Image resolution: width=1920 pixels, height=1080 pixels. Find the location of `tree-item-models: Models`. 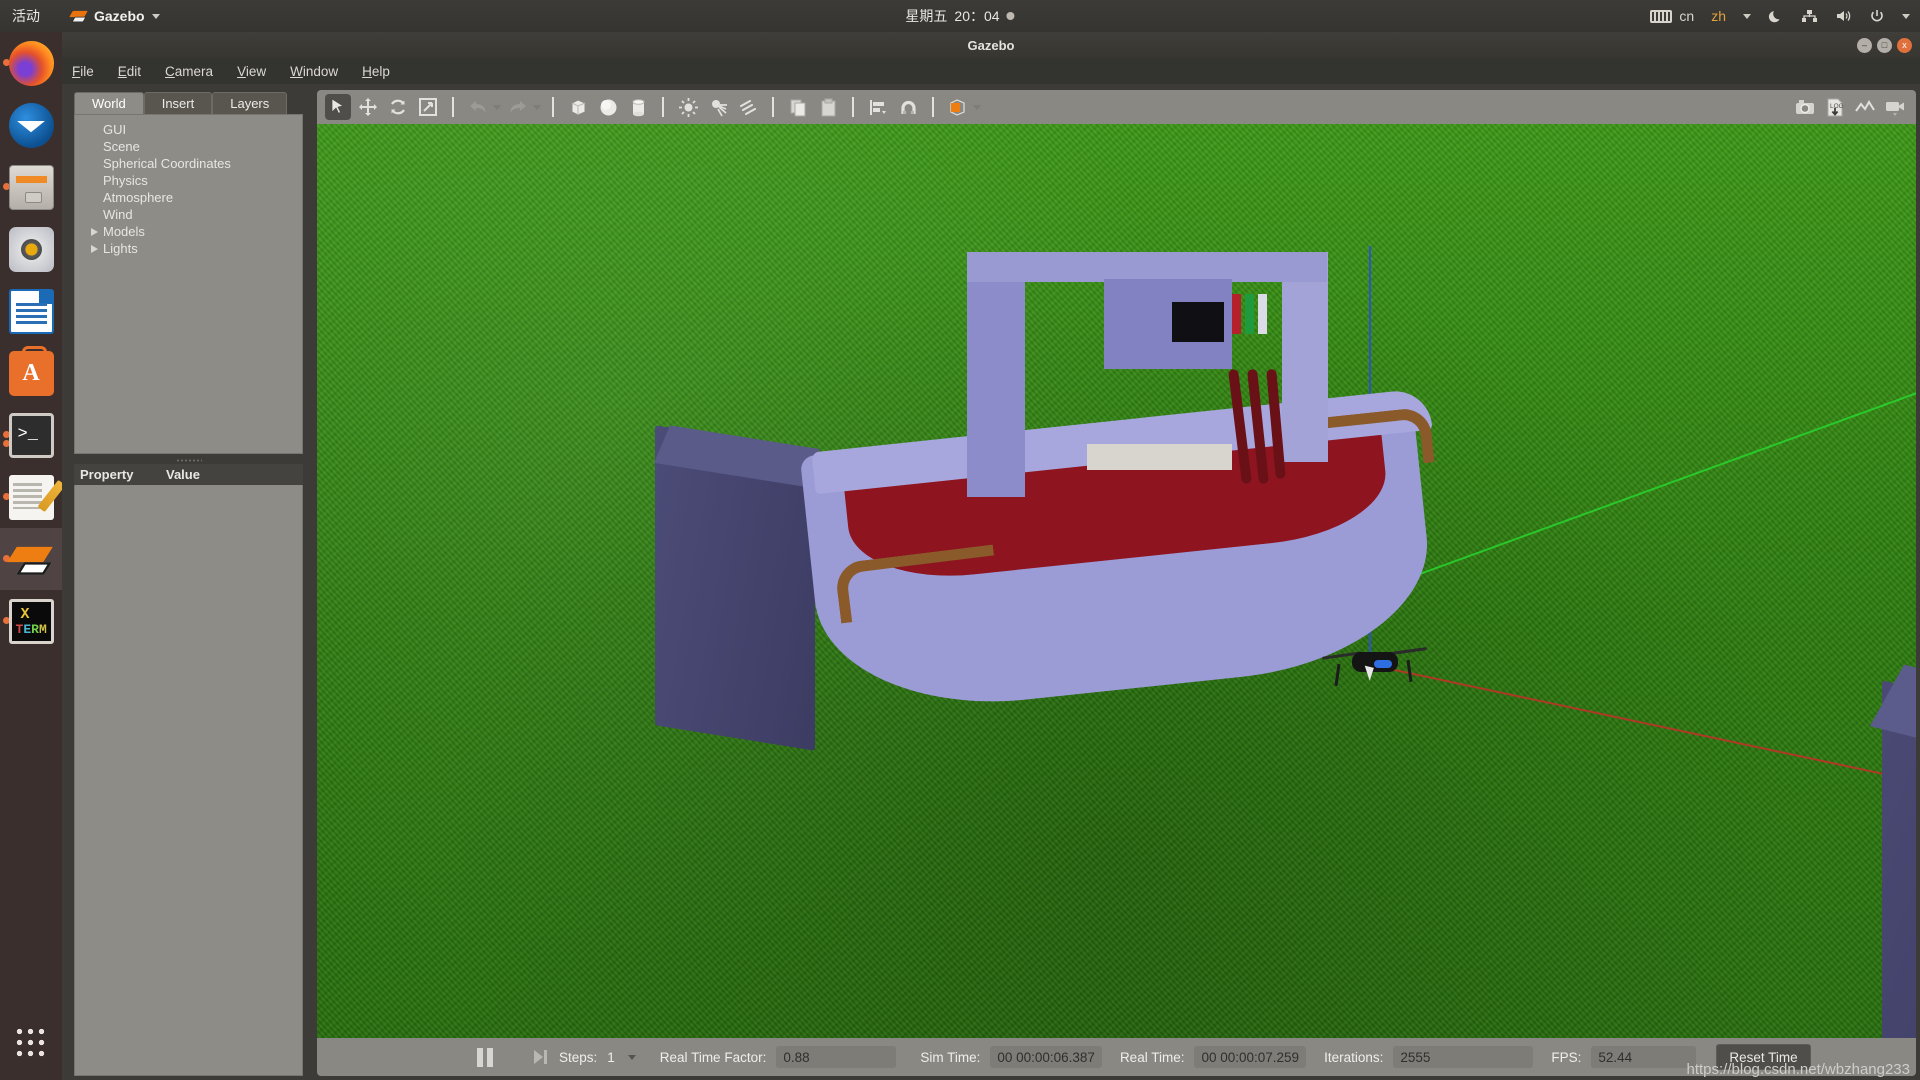

tree-item-models: Models is located at coordinates (188, 231).